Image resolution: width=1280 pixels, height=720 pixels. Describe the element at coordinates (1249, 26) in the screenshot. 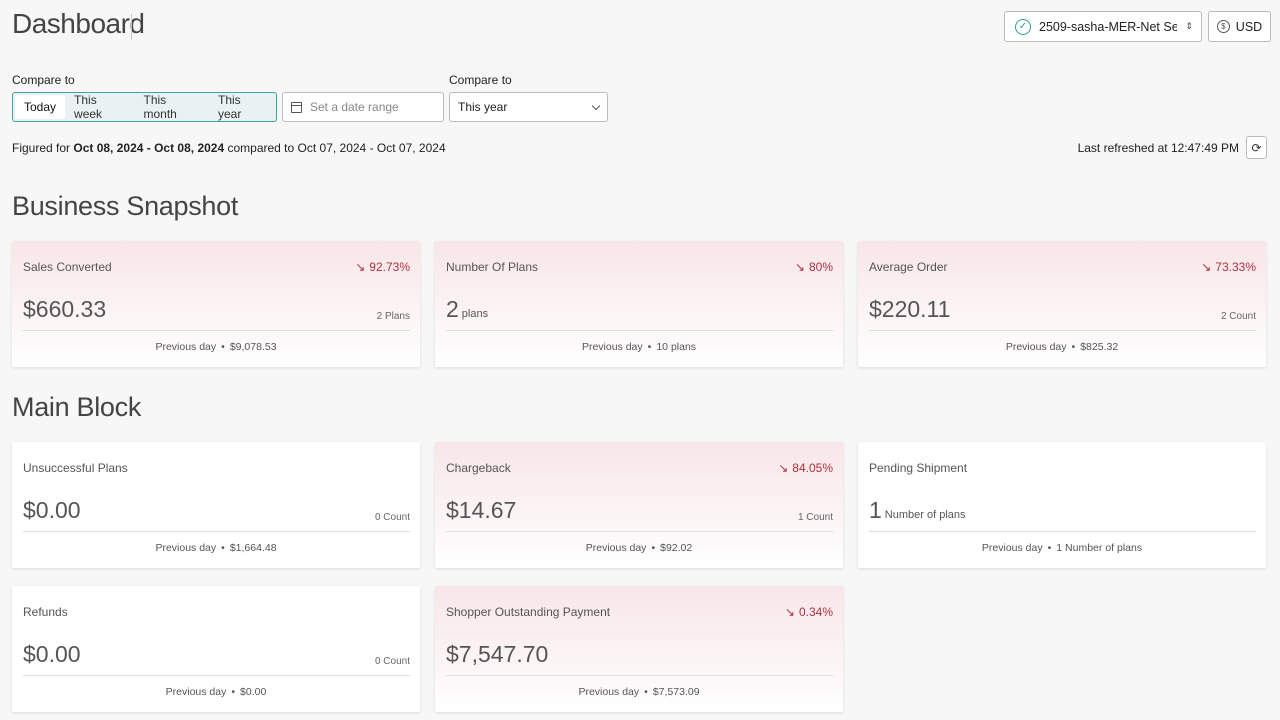

I see `currency-label: USD` at that location.